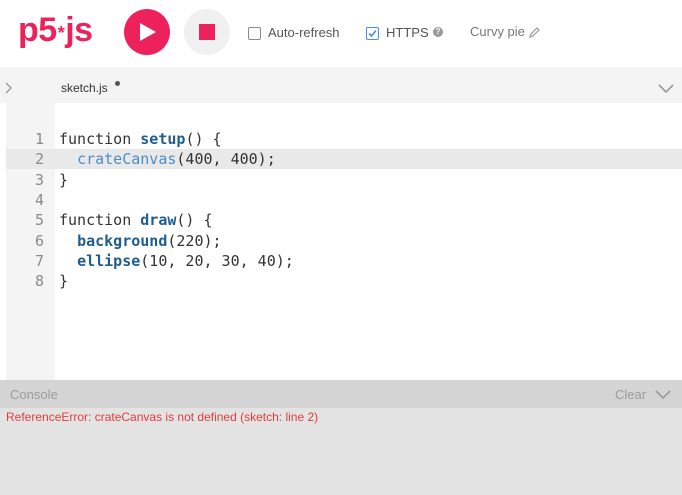  What do you see at coordinates (39, 220) in the screenshot?
I see `line-number: 5` at bounding box center [39, 220].